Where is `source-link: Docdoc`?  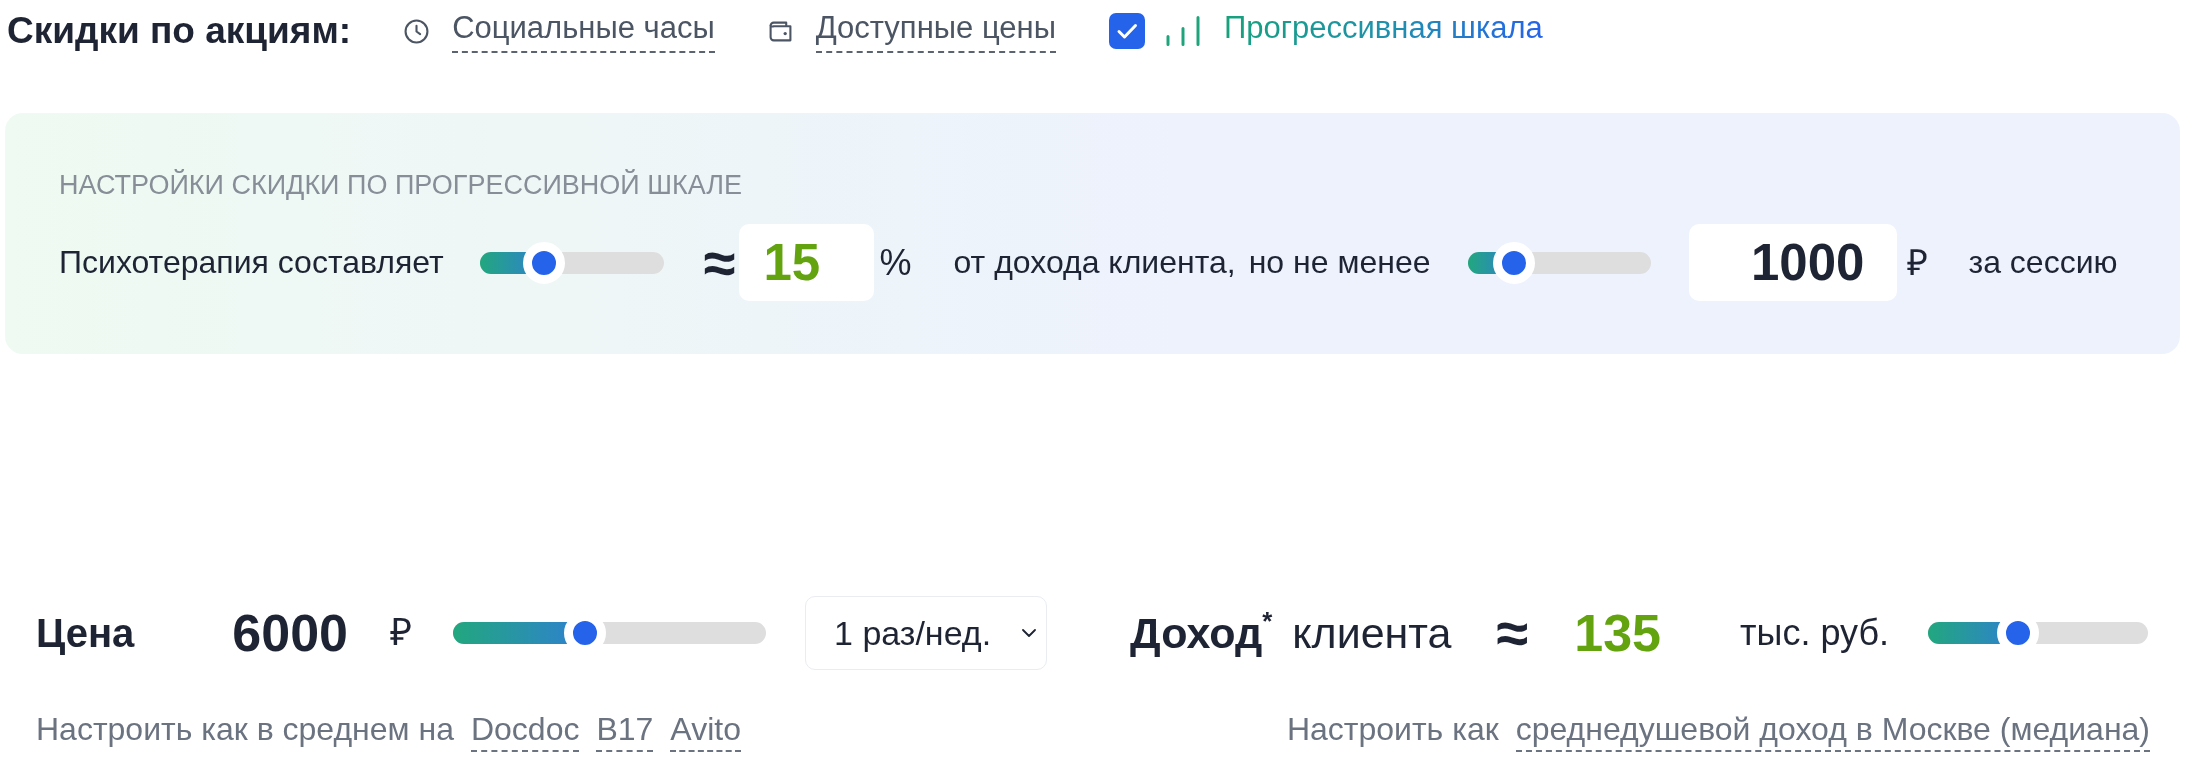 source-link: Docdoc is located at coordinates (525, 731).